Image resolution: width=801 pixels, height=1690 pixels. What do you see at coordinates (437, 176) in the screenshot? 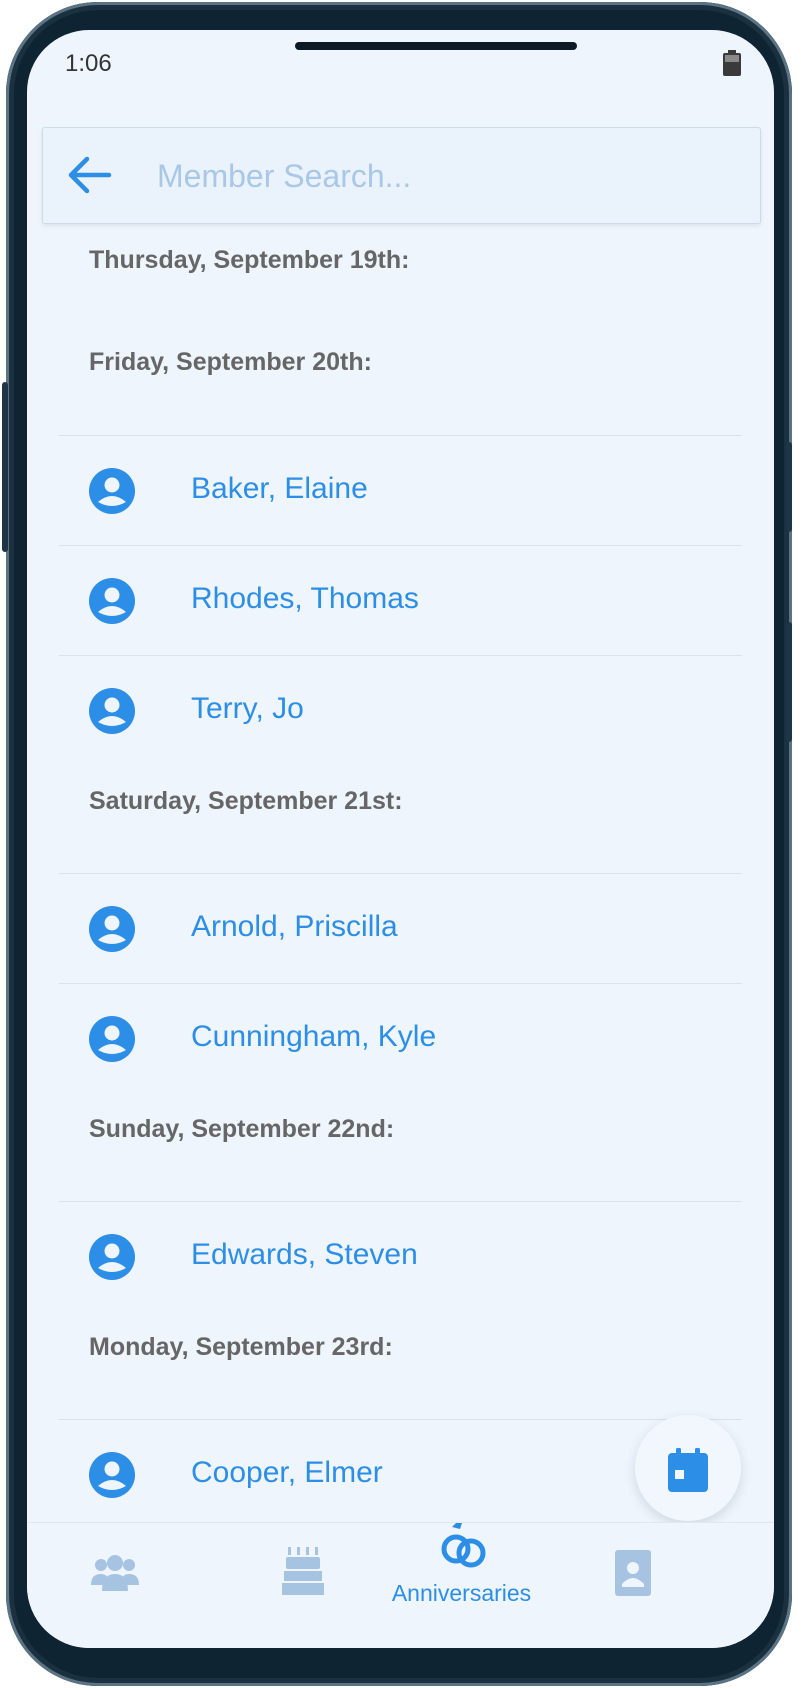
I see `search-input` at bounding box center [437, 176].